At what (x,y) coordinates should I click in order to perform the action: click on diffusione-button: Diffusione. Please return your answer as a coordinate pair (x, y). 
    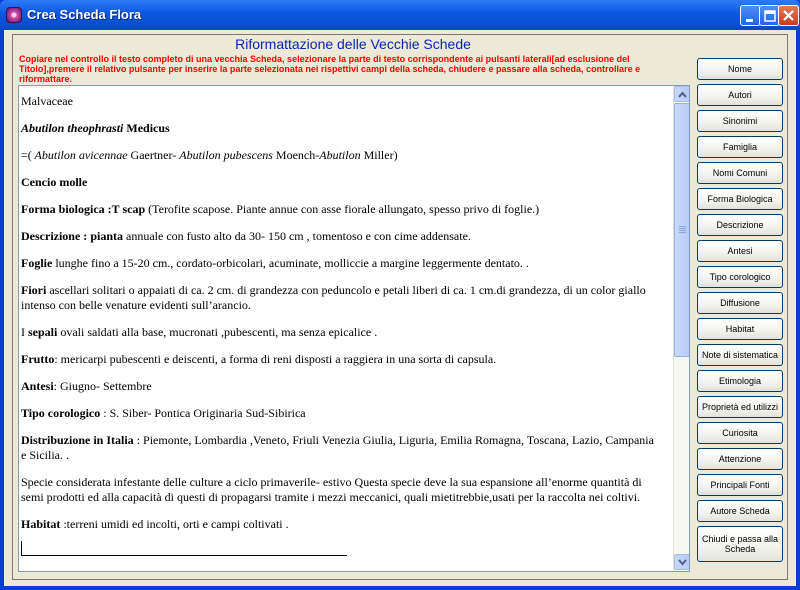
    Looking at the image, I should click on (740, 303).